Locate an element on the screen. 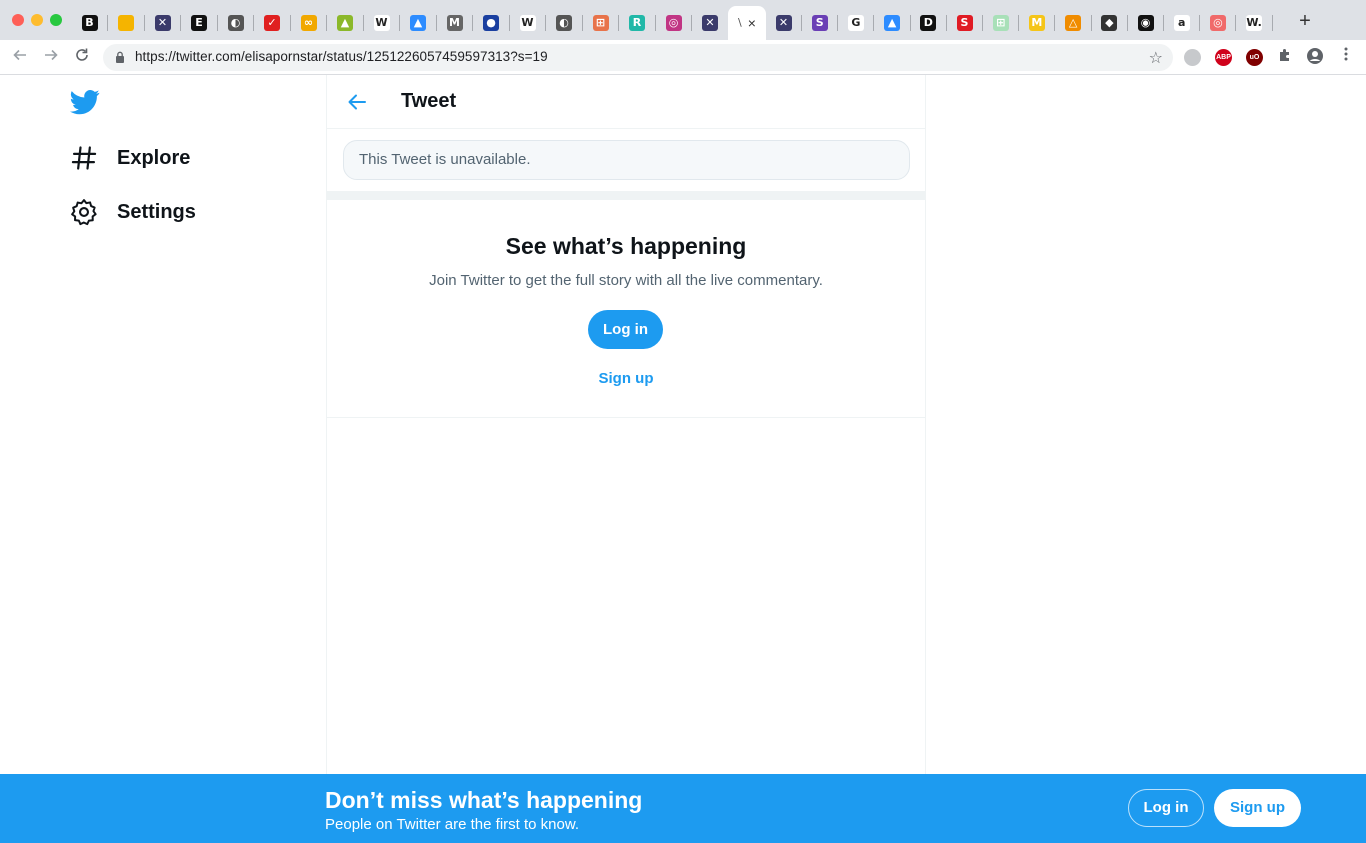 The height and width of the screenshot is (843, 1366). slides-favicon-icon is located at coordinates (126, 23).